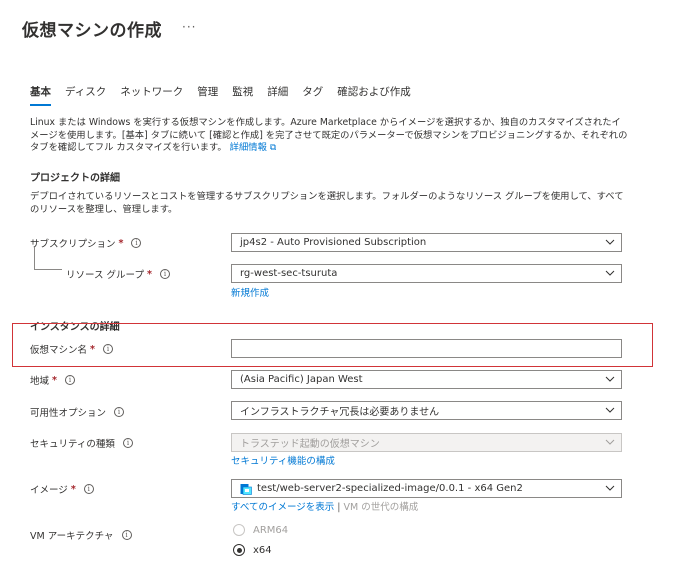 The height and width of the screenshot is (563, 686). I want to click on vm-name-input, so click(426, 348).